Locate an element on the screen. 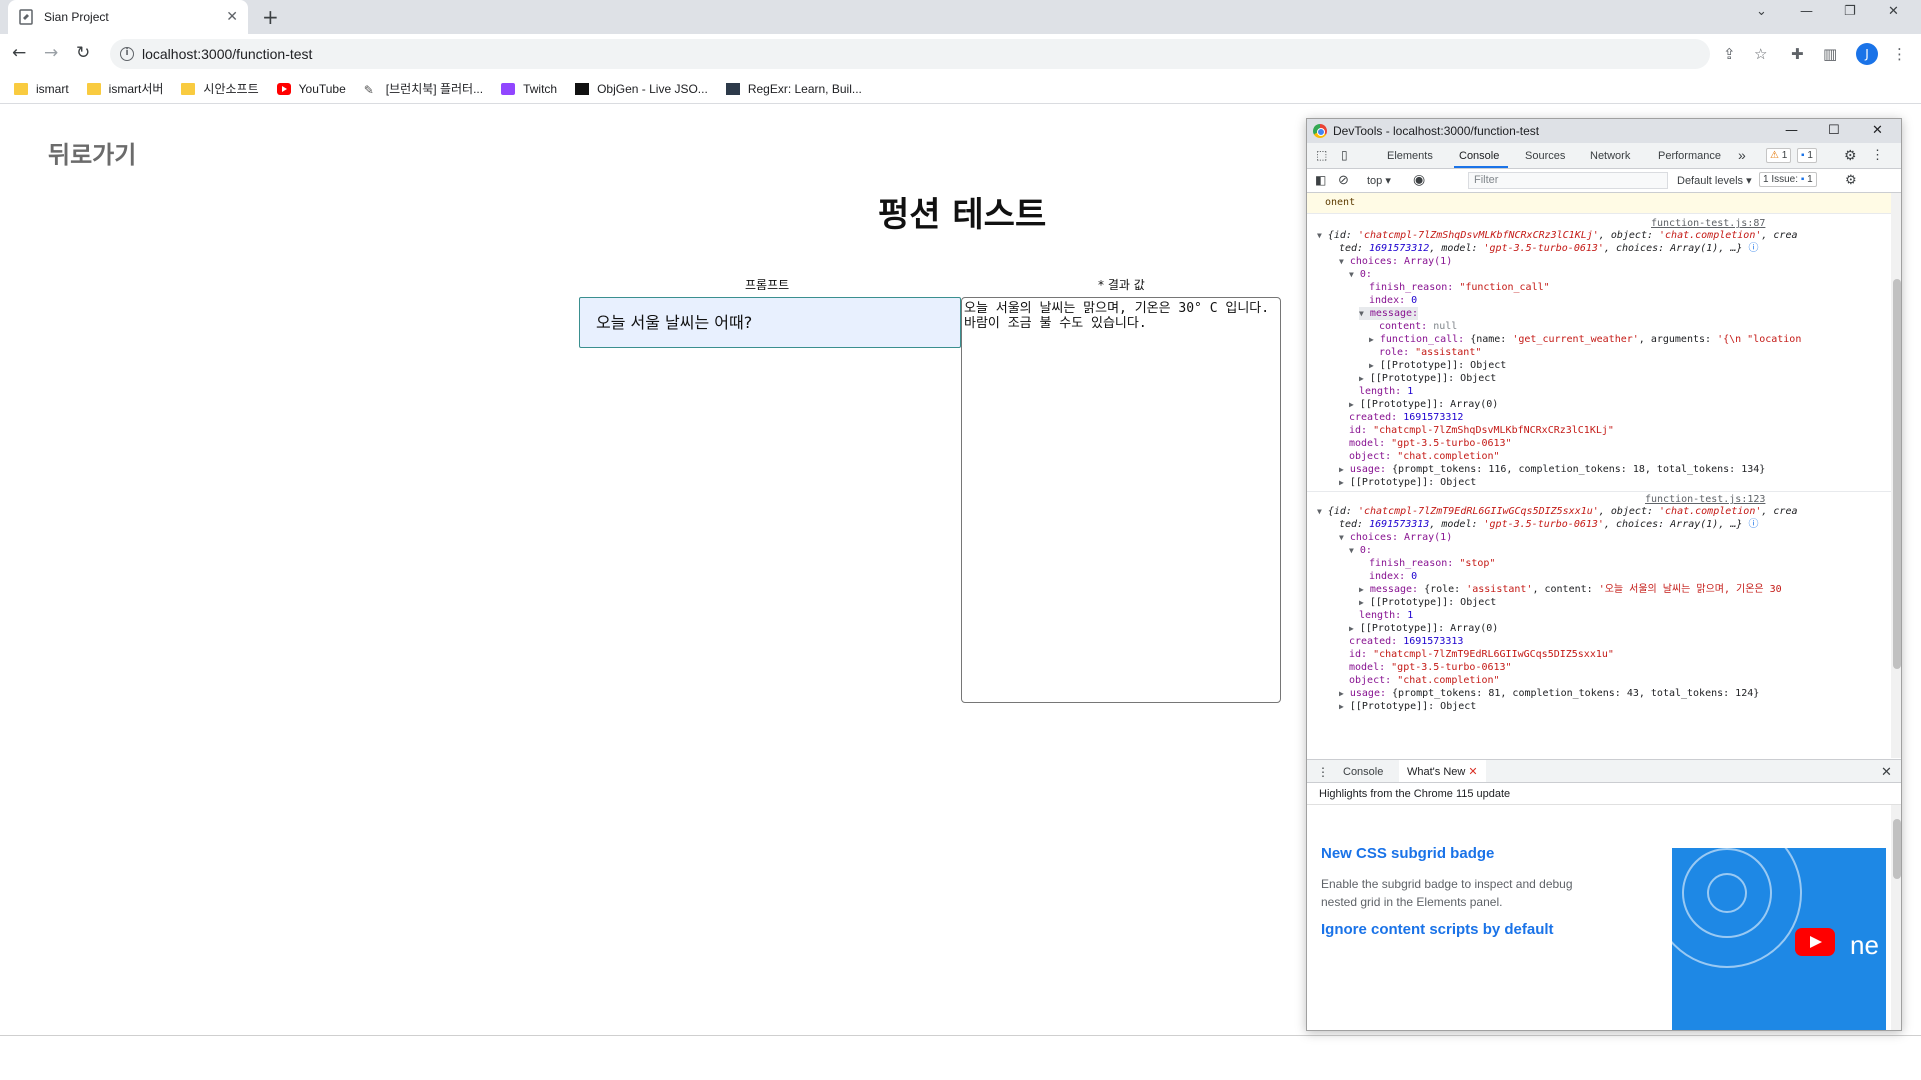  menu-icon: ⋮ is located at coordinates (1899, 54).